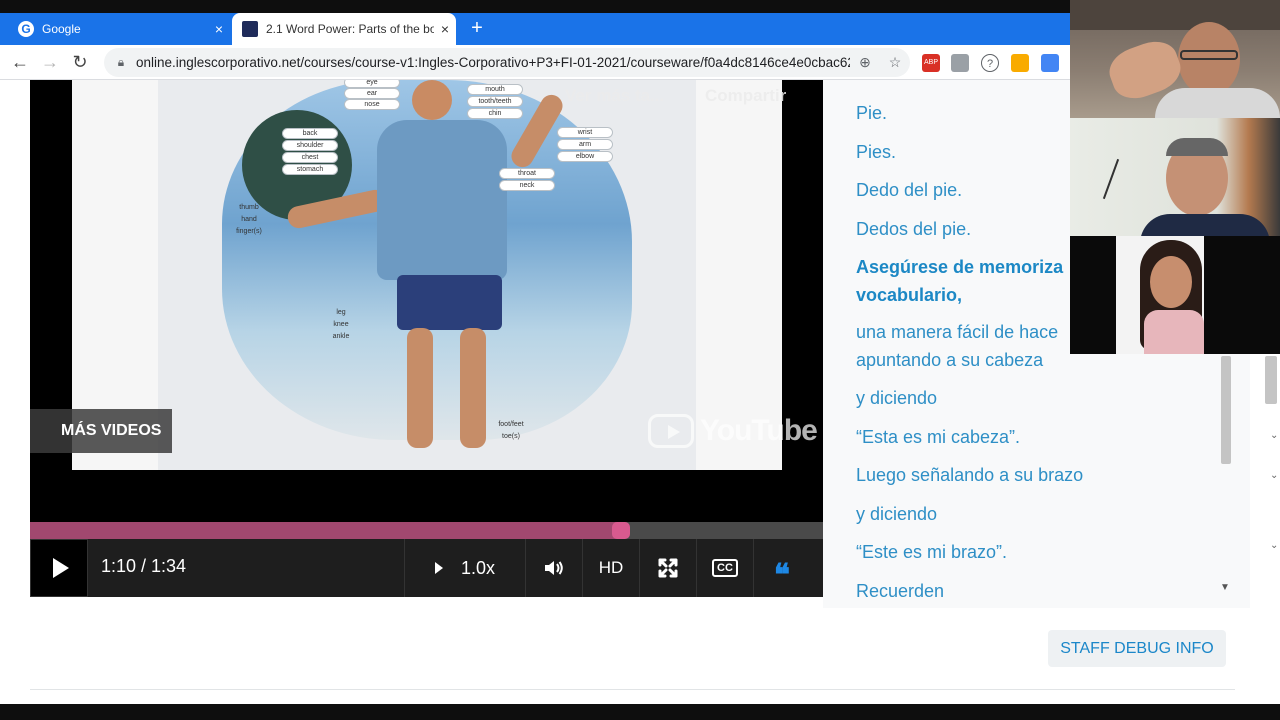 Image resolution: width=1280 pixels, height=720 pixels. I want to click on speed-play-icon, so click(438, 568).